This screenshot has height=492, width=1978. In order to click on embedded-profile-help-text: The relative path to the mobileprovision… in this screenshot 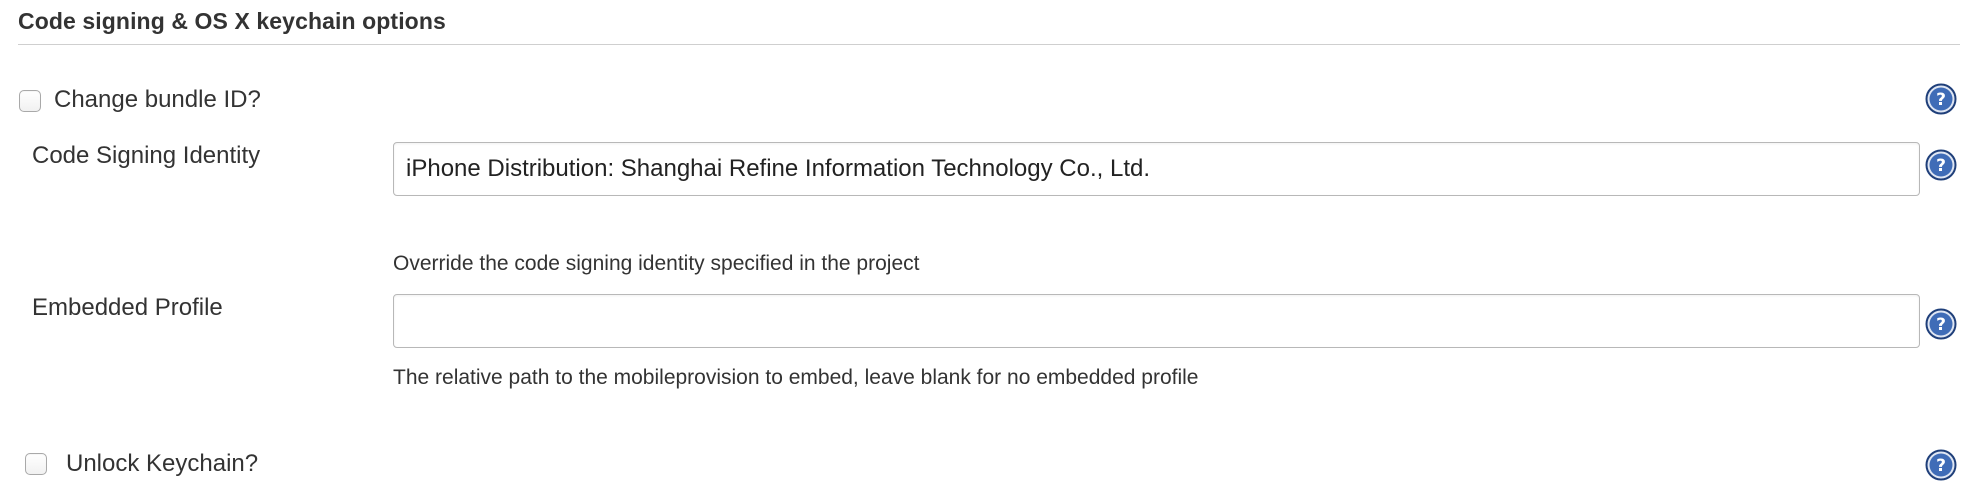, I will do `click(796, 377)`.